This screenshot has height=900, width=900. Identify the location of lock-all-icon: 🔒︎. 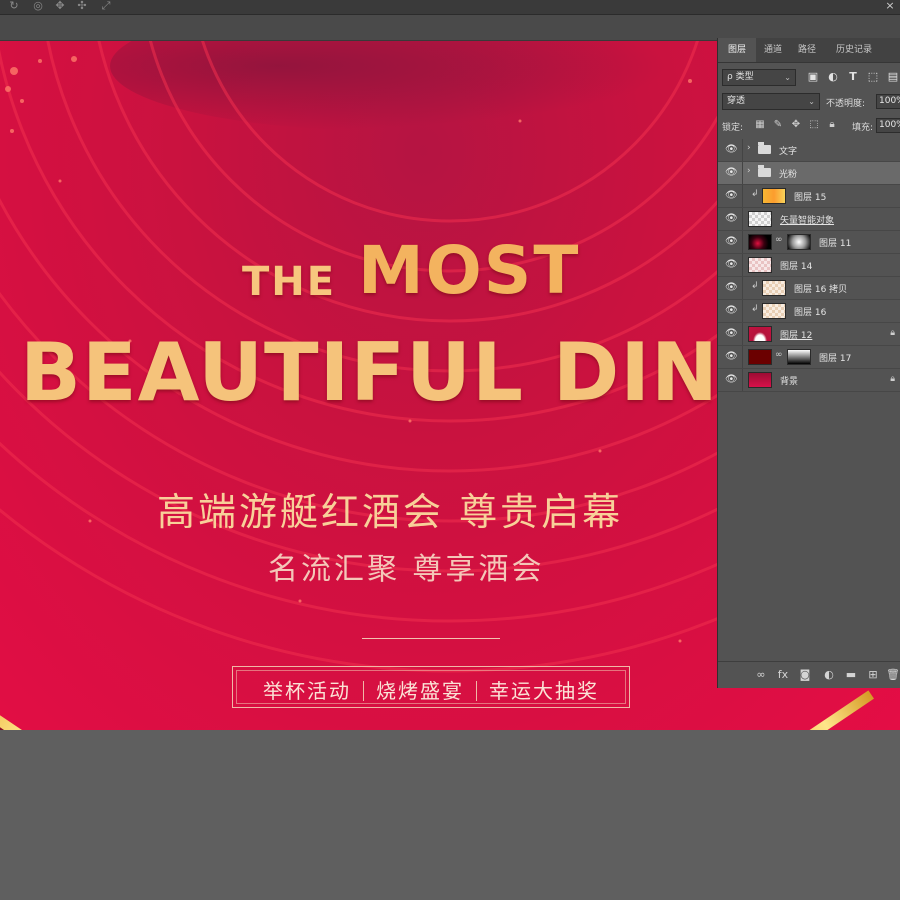
(832, 125).